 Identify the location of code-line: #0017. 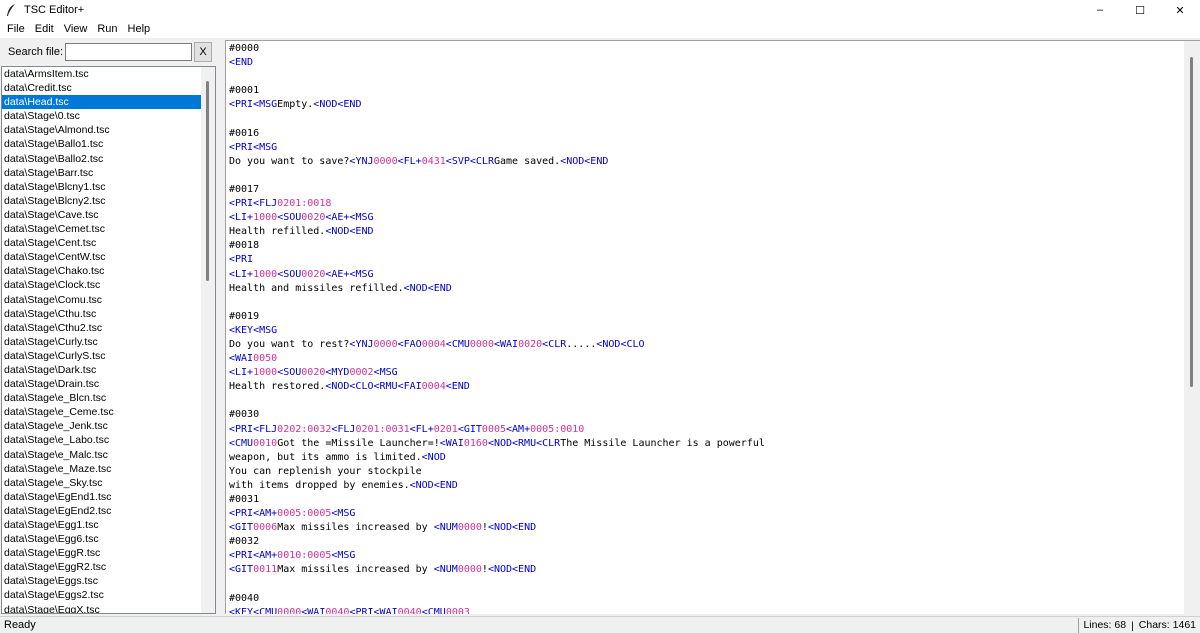
(497, 190).